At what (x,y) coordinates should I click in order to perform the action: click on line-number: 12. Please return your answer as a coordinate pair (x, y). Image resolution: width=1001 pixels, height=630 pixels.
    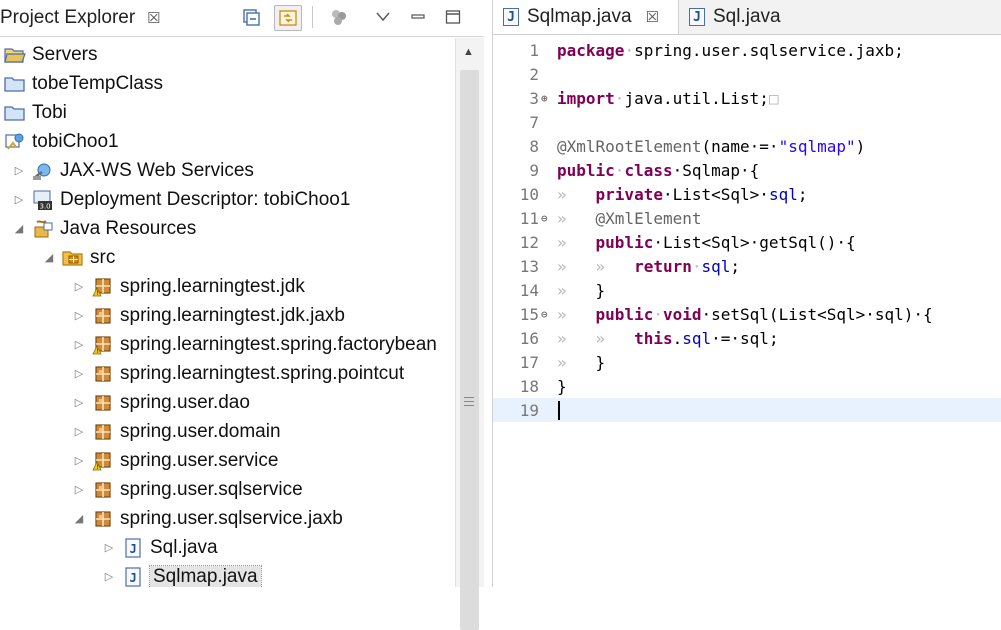
    Looking at the image, I should click on (529, 242).